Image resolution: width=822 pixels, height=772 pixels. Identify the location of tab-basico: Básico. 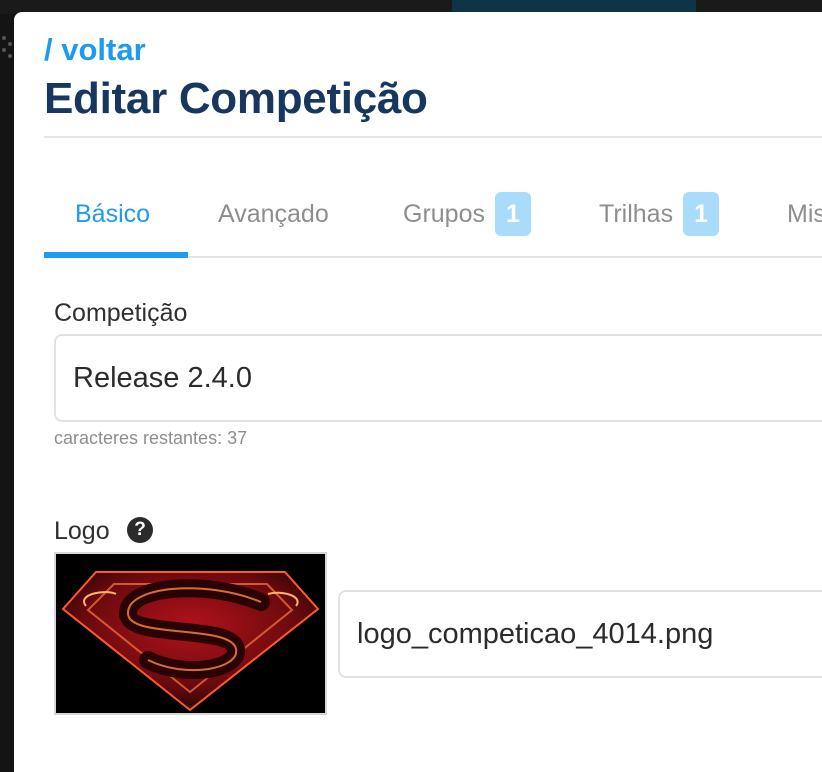
(112, 214).